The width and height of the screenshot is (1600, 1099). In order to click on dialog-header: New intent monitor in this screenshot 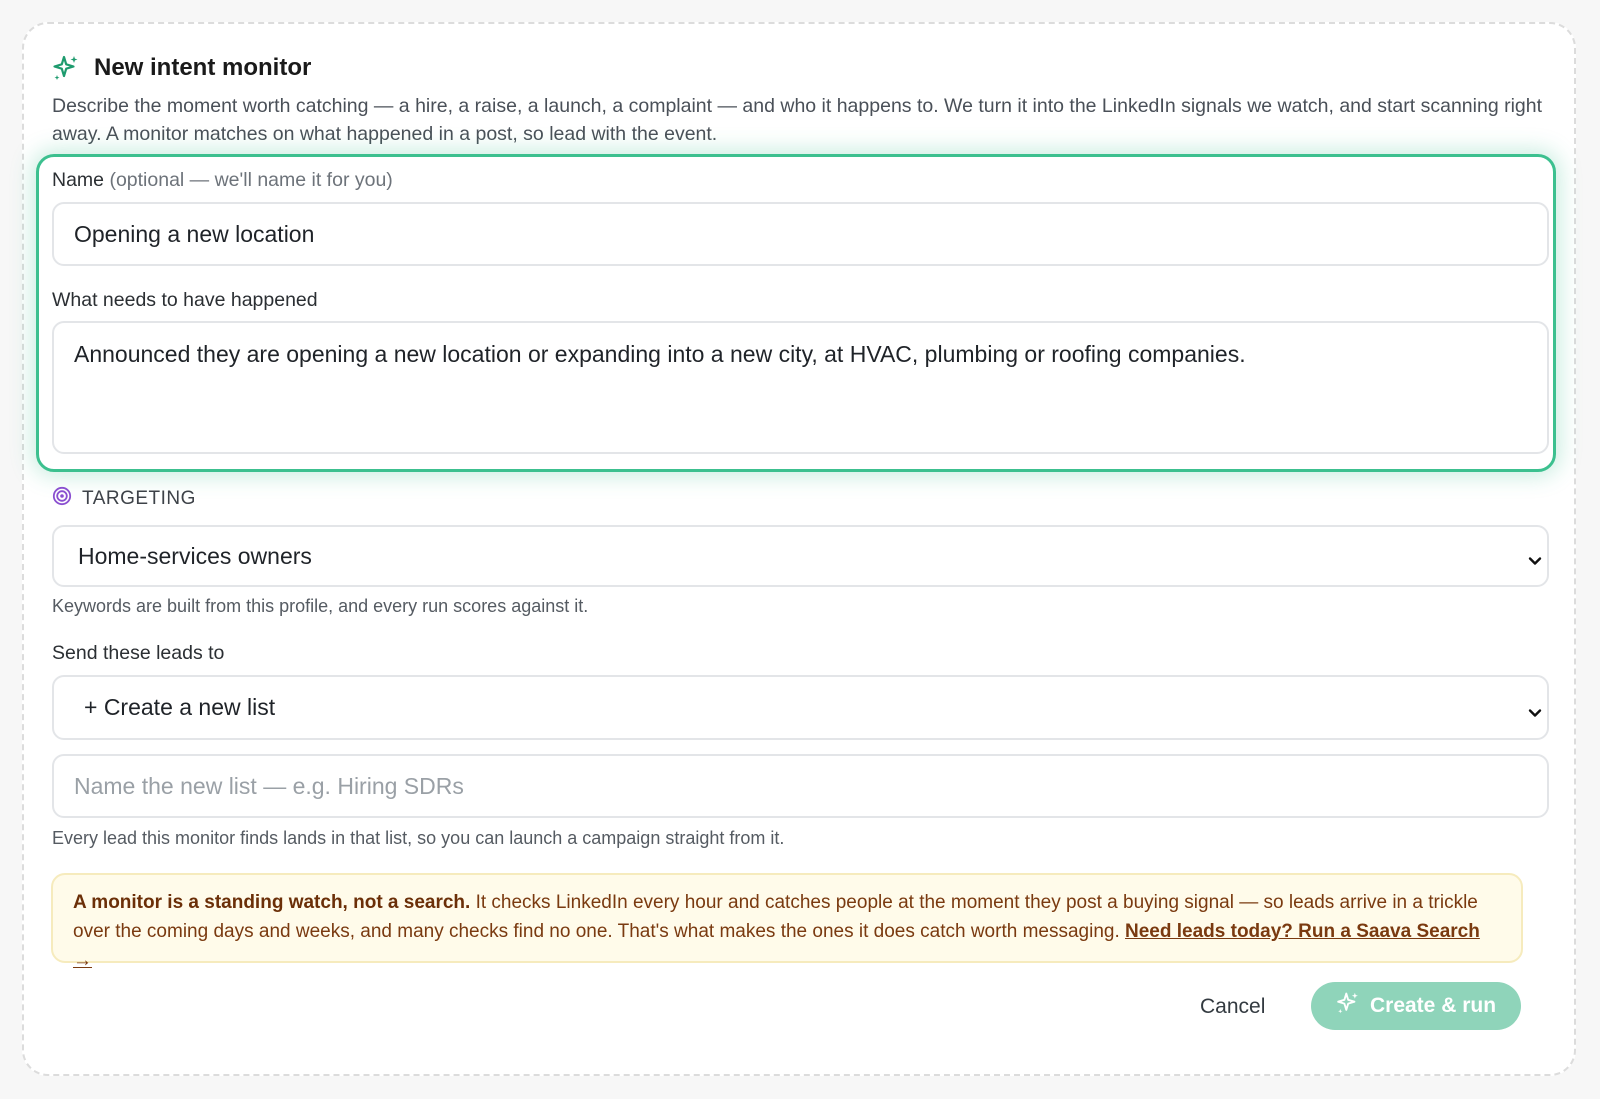, I will do `click(181, 68)`.